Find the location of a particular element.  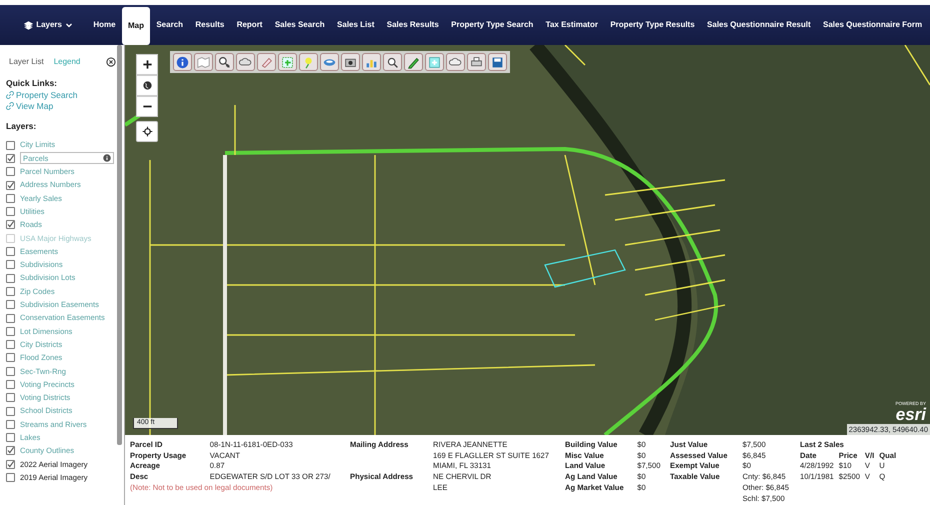

quick-link: View Map is located at coordinates (35, 106).